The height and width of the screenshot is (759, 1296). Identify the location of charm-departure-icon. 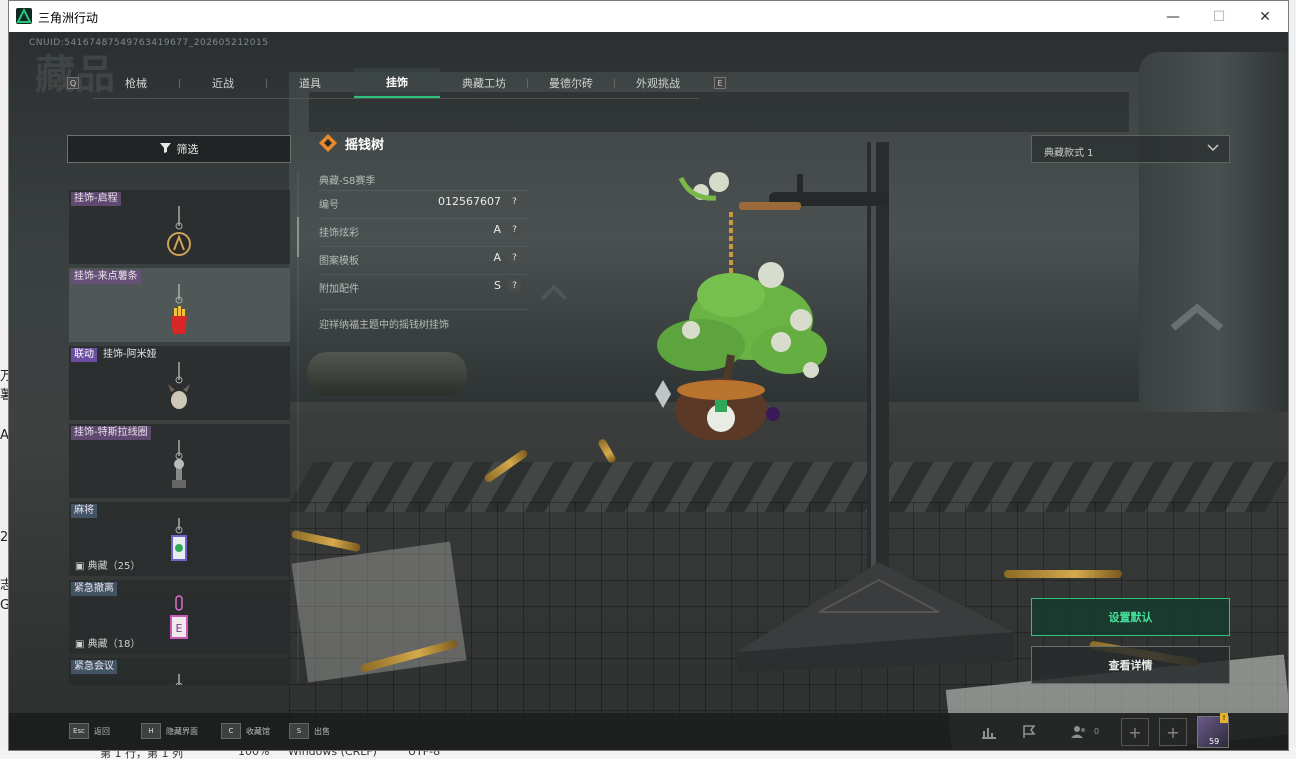
(179, 231).